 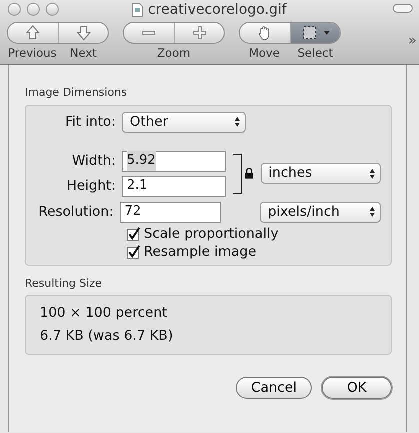 What do you see at coordinates (33, 9) in the screenshot?
I see `minimize-button` at bounding box center [33, 9].